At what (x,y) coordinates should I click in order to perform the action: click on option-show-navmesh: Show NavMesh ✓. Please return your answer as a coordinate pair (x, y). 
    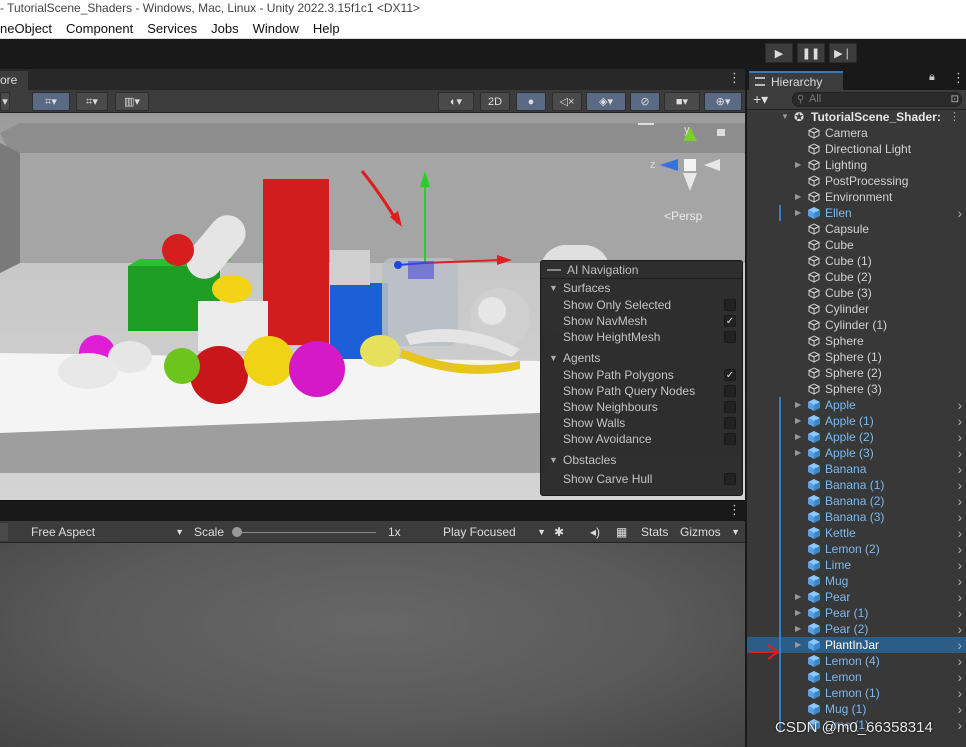
    Looking at the image, I should click on (641, 321).